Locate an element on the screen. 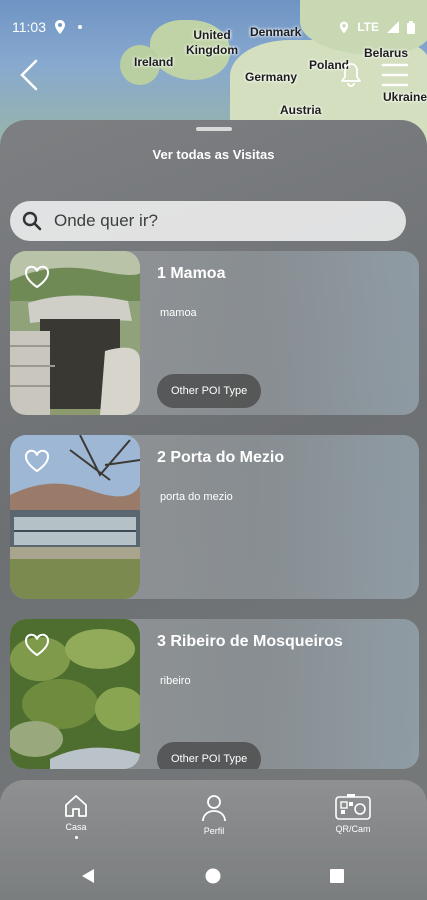 This screenshot has width=427, height=900. nav-home: Casa is located at coordinates (76, 816).